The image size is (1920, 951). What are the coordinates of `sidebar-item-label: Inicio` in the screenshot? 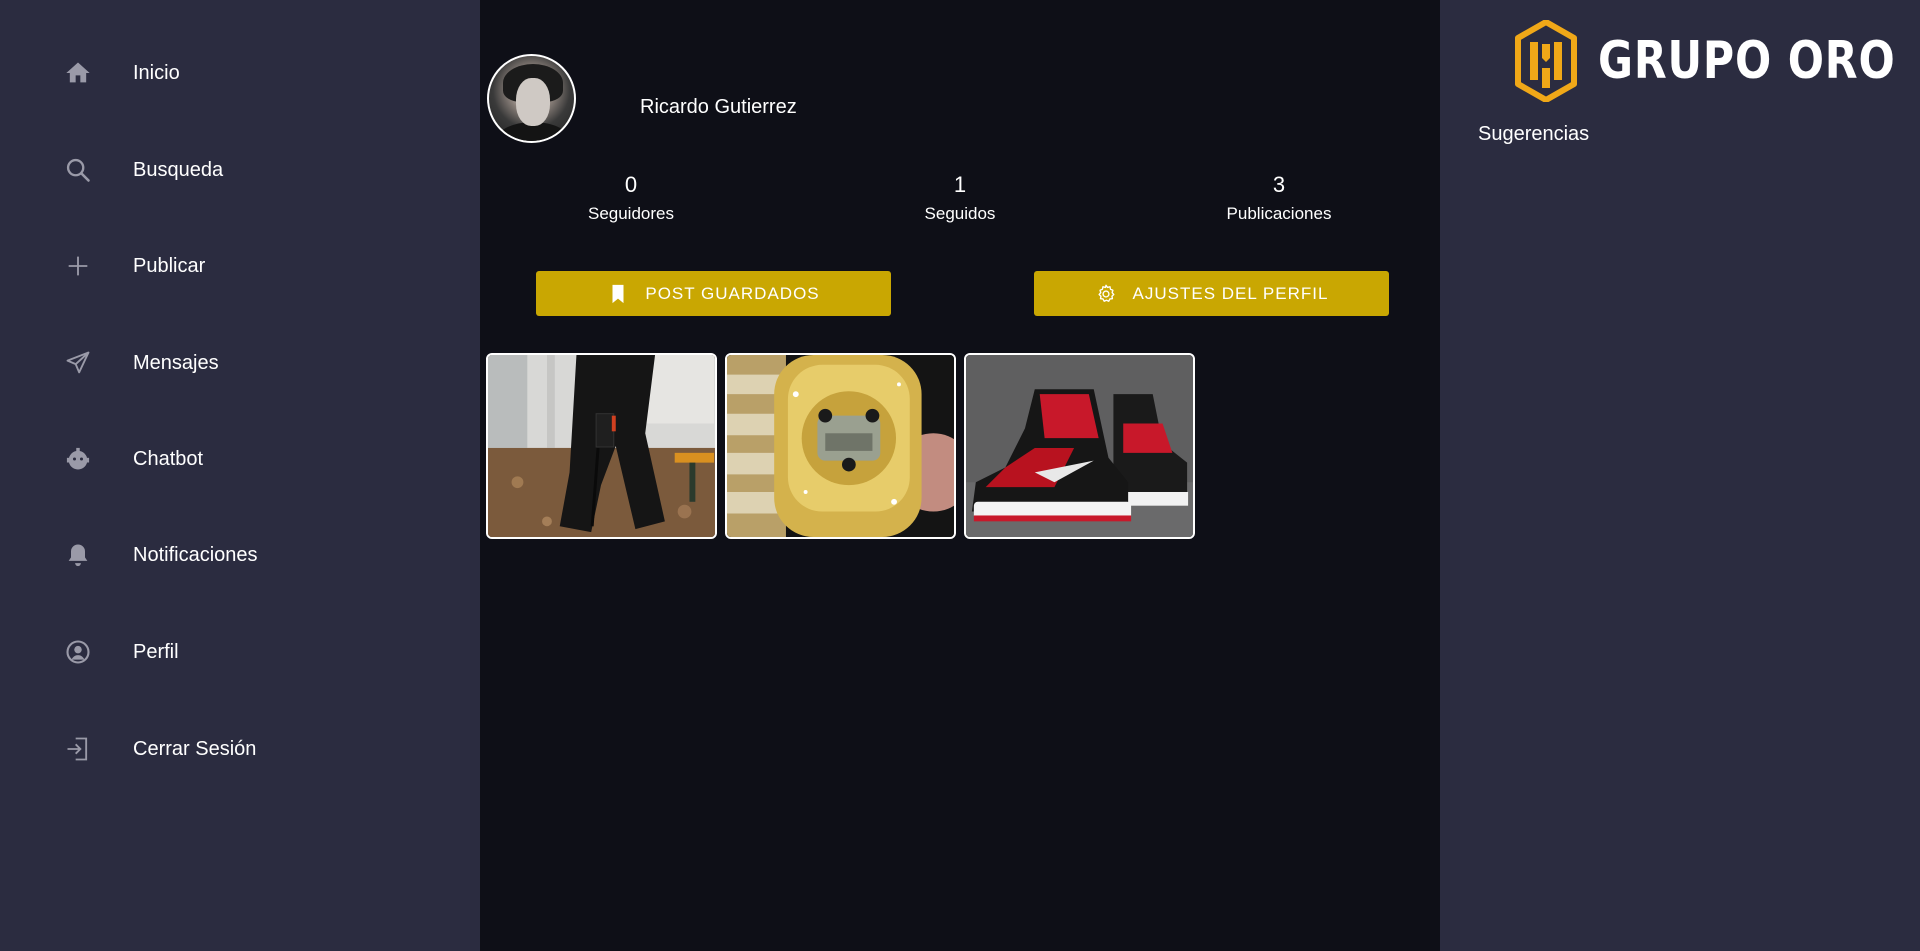 It's located at (156, 72).